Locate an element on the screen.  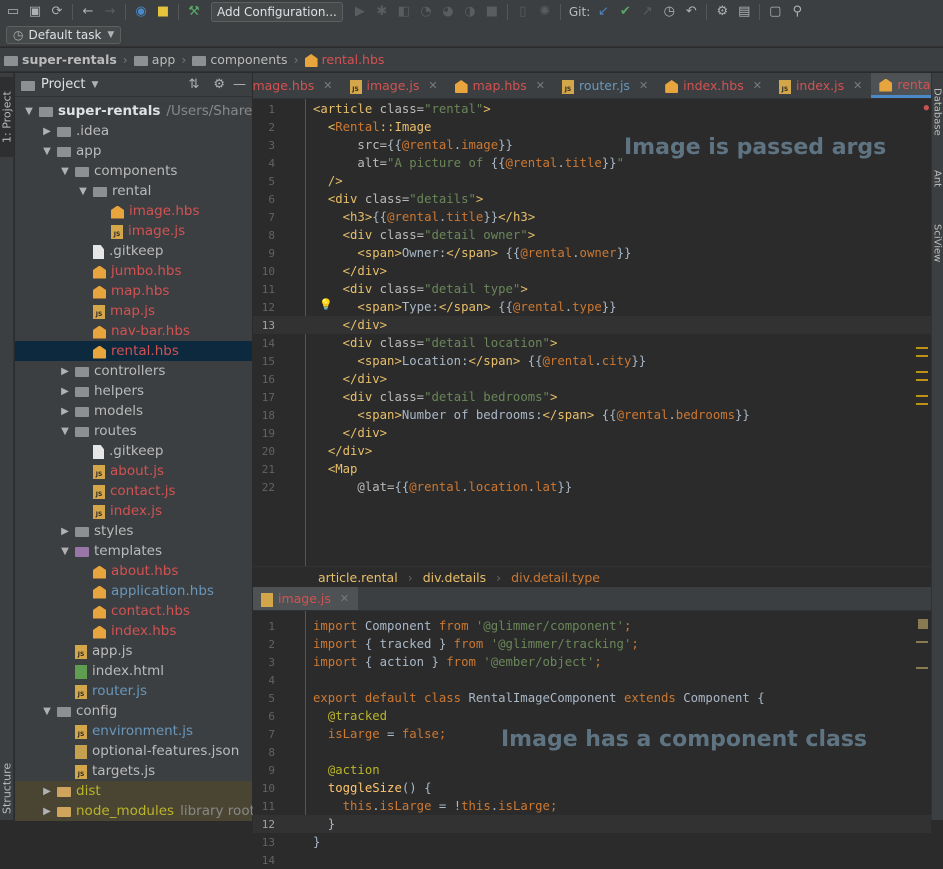
tree-item: application.hbs is located at coordinates (133, 591).